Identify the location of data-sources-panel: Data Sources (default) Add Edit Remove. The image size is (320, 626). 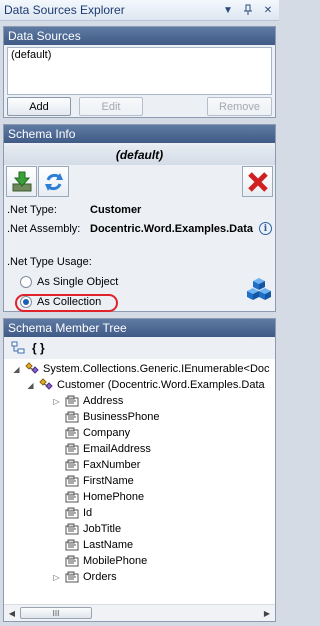
(139, 72).